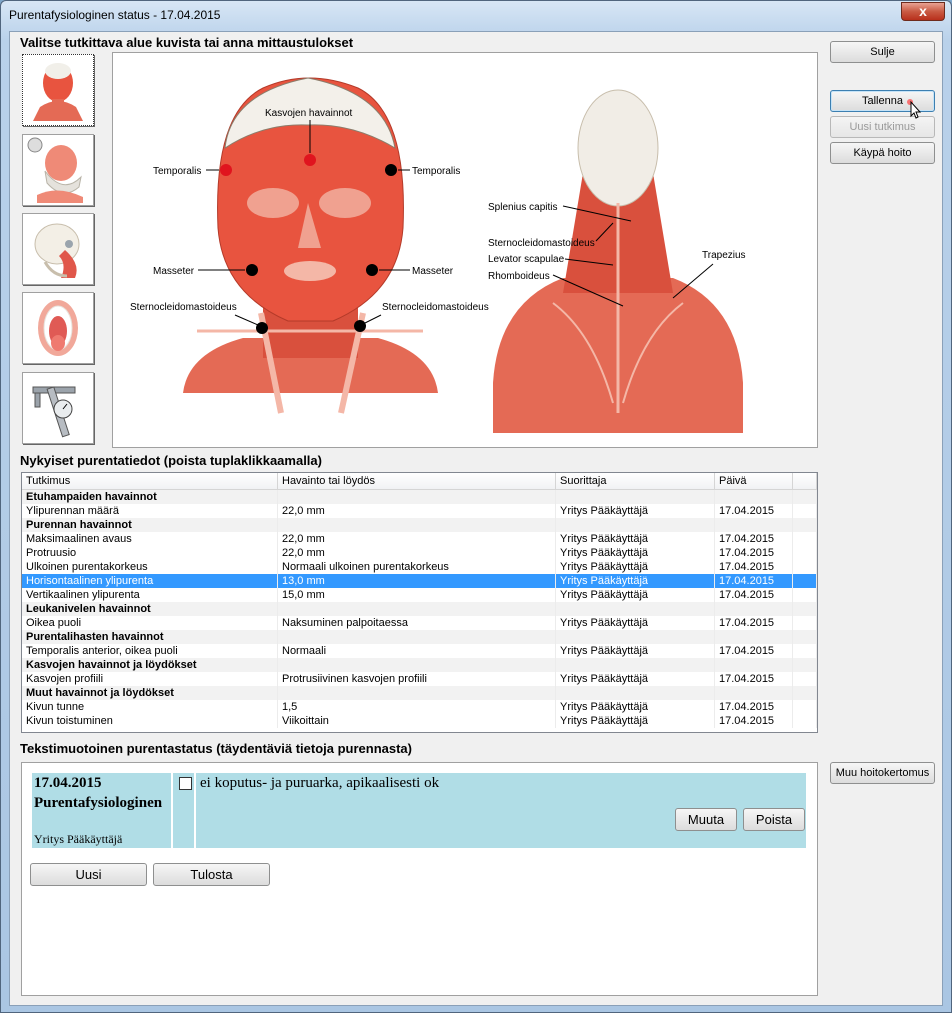 This screenshot has height=1013, width=952. What do you see at coordinates (882, 773) in the screenshot?
I see `other-report-button: Muu hoitokertomus` at bounding box center [882, 773].